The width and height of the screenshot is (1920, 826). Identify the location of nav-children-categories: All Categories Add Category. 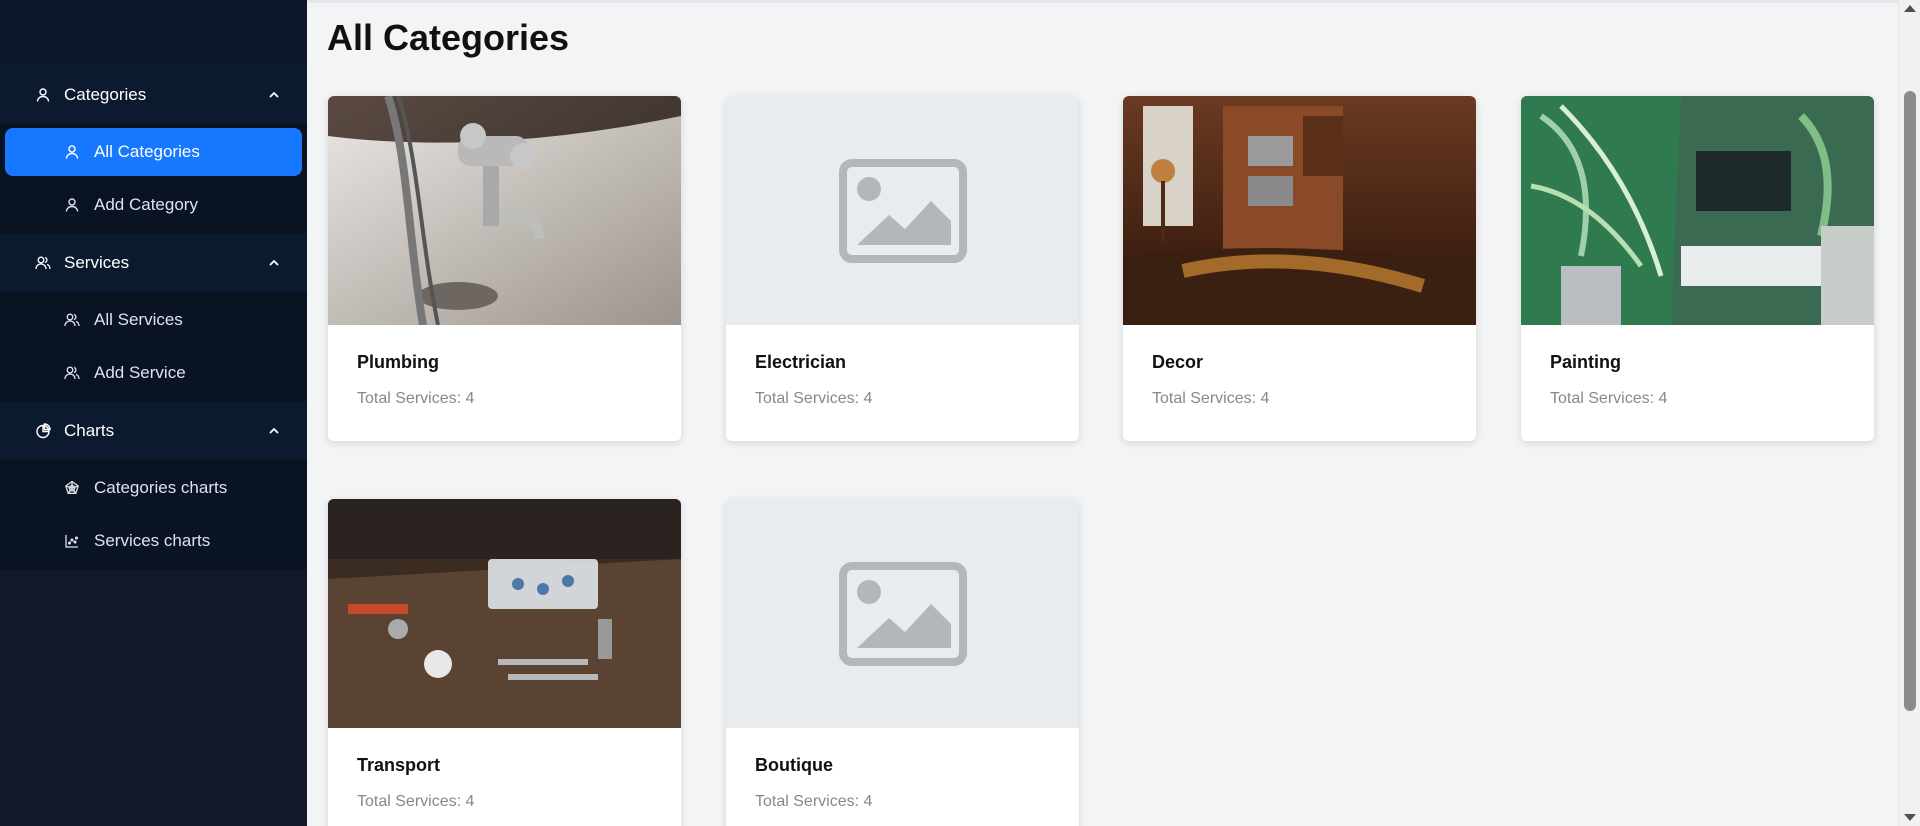
(153, 179).